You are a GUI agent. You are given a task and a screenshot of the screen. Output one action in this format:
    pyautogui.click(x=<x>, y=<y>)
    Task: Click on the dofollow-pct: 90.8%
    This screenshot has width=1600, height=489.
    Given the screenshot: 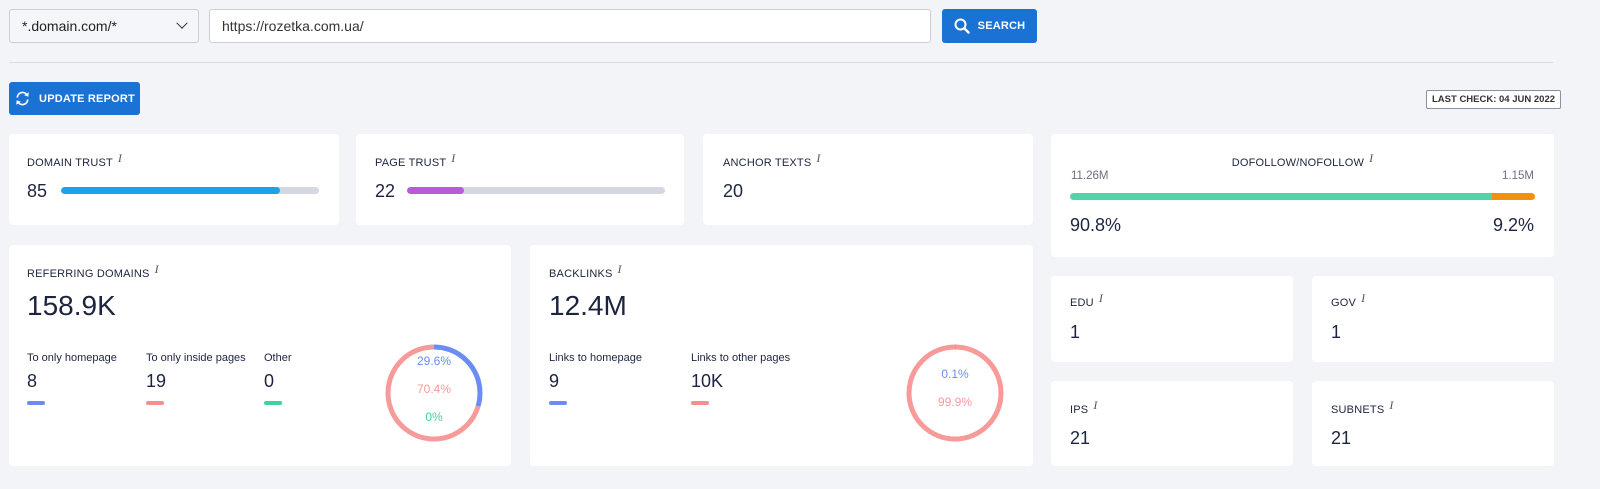 What is the action you would take?
    pyautogui.click(x=1096, y=225)
    